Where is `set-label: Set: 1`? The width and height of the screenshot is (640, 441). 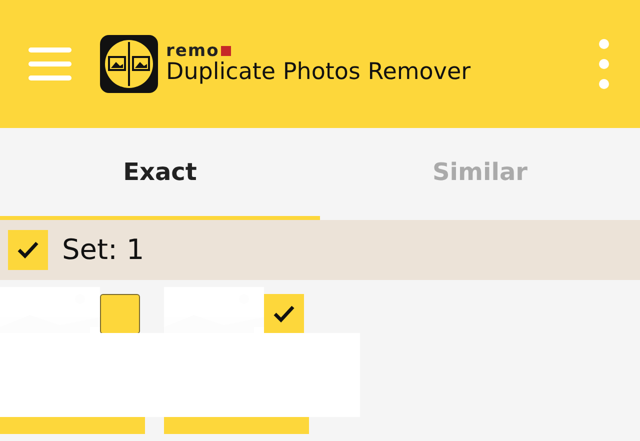
set-label: Set: 1 is located at coordinates (103, 250).